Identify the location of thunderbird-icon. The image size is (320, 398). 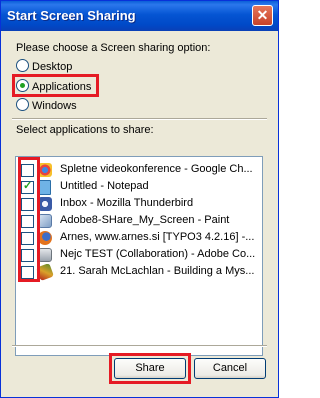
(45, 204).